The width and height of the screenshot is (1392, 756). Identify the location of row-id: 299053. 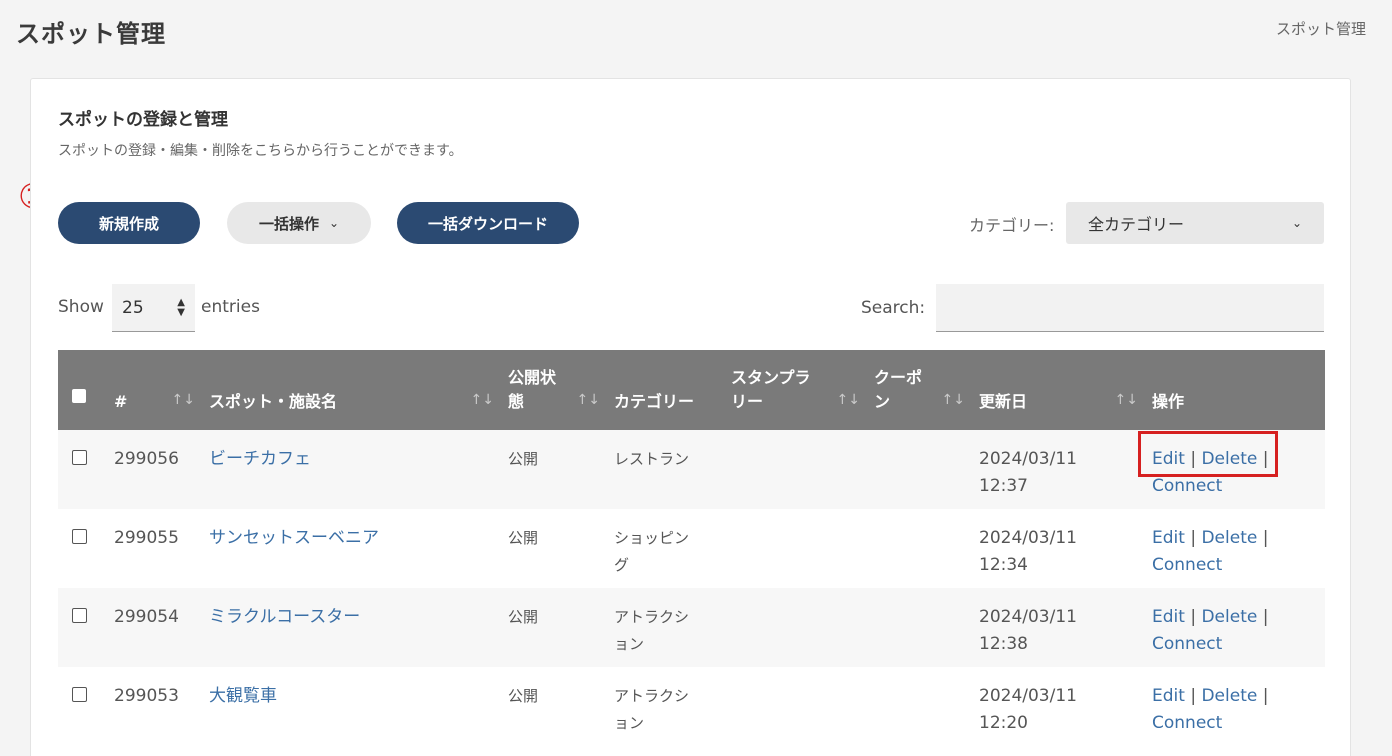
(146, 696).